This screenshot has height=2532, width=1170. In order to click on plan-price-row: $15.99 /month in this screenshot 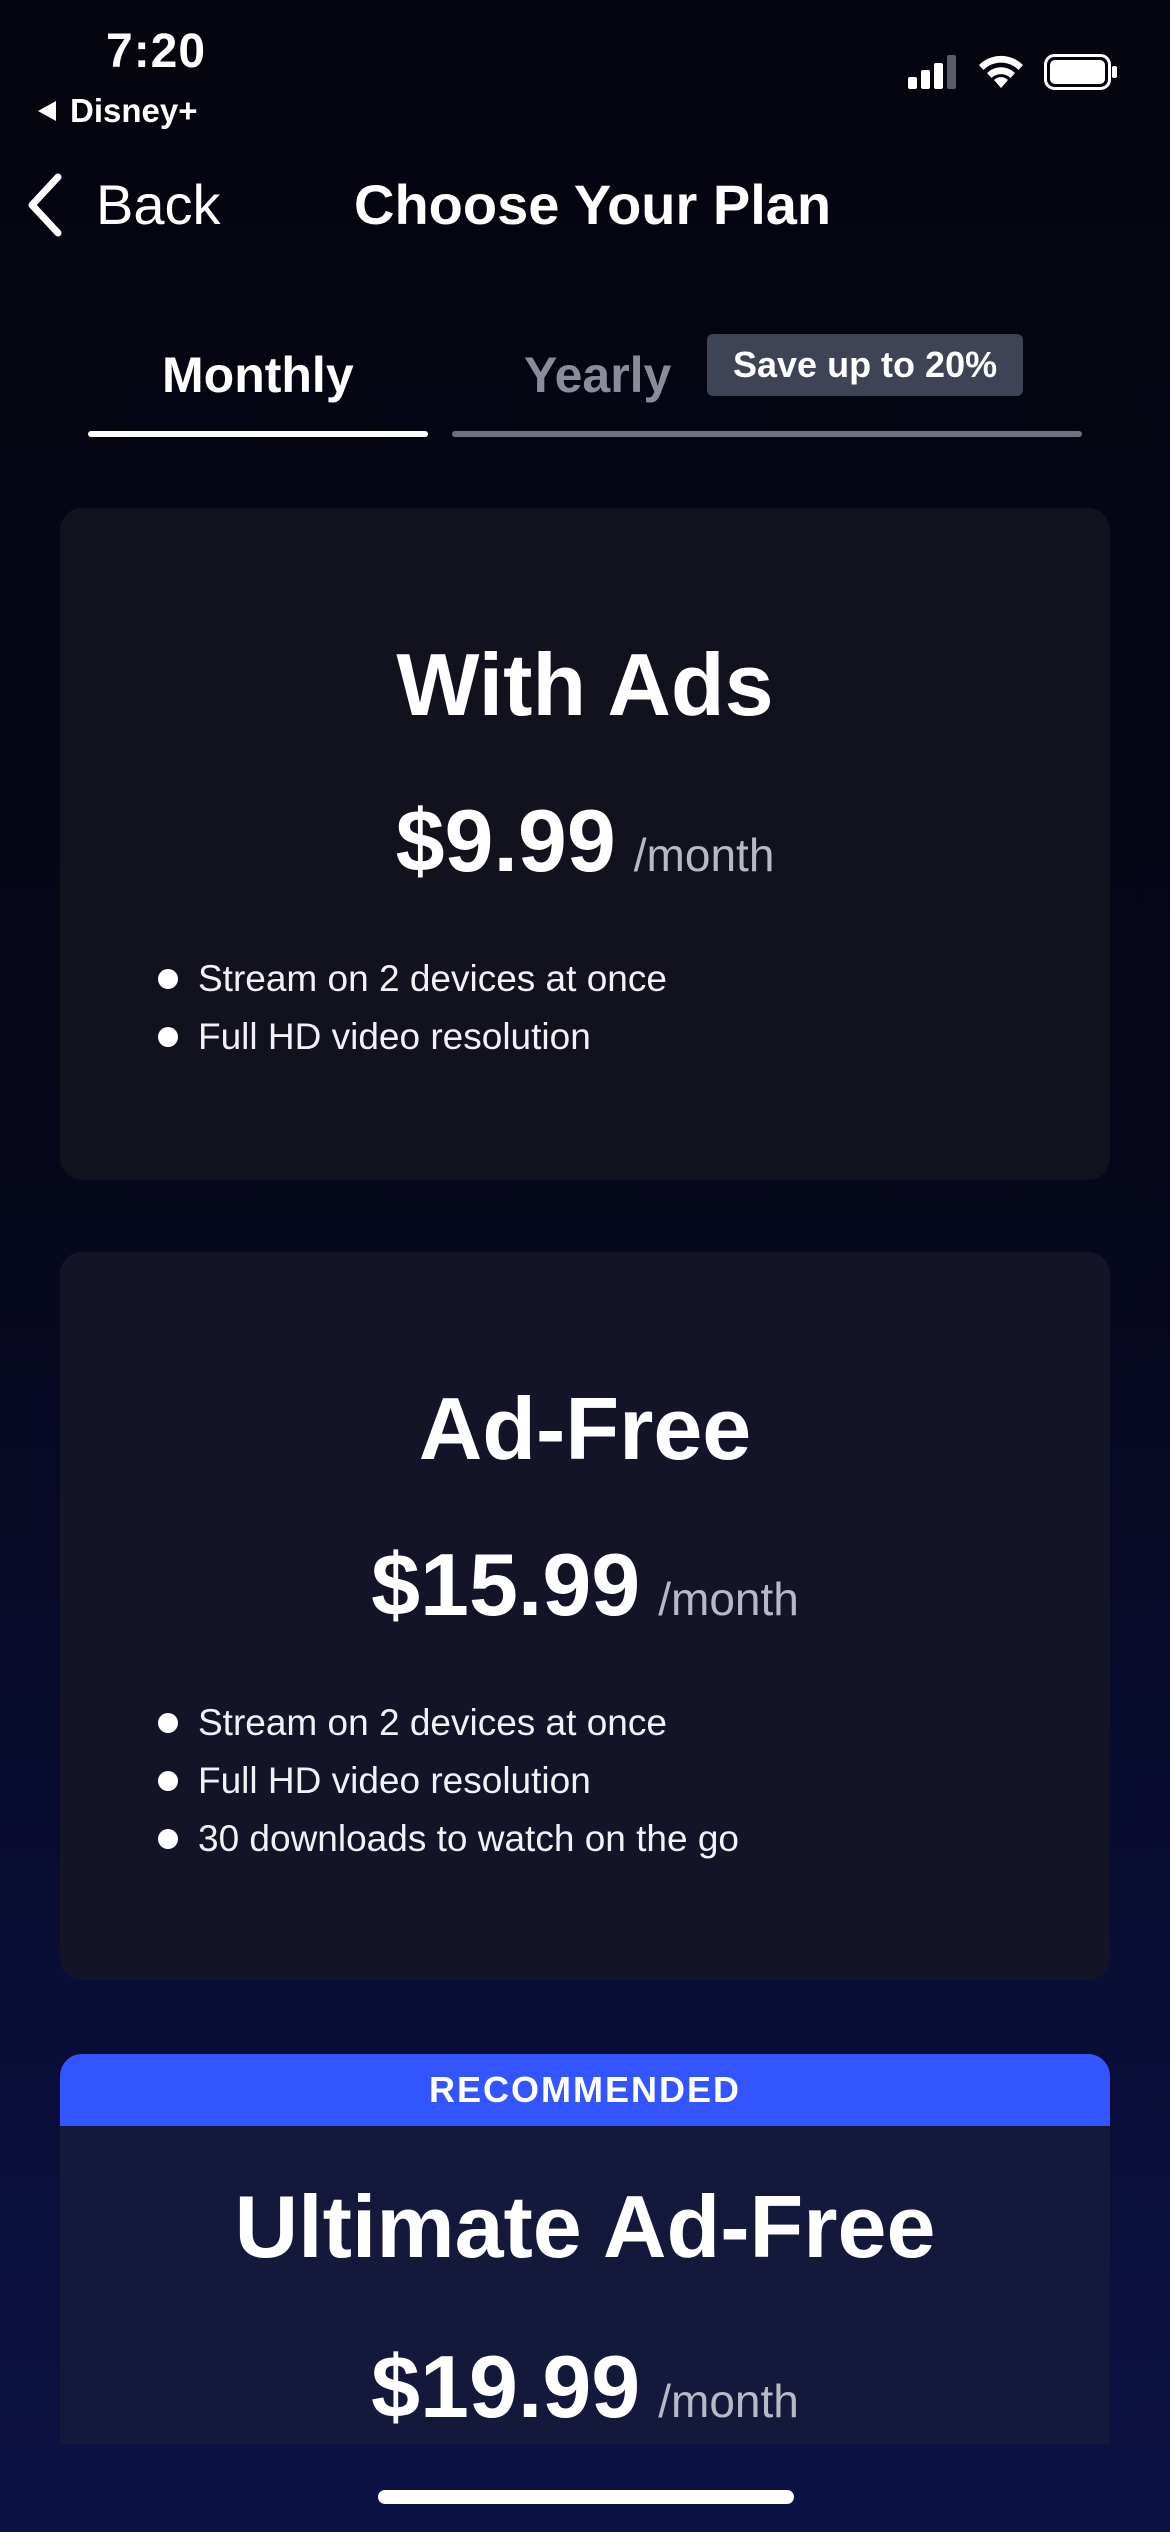, I will do `click(585, 1585)`.